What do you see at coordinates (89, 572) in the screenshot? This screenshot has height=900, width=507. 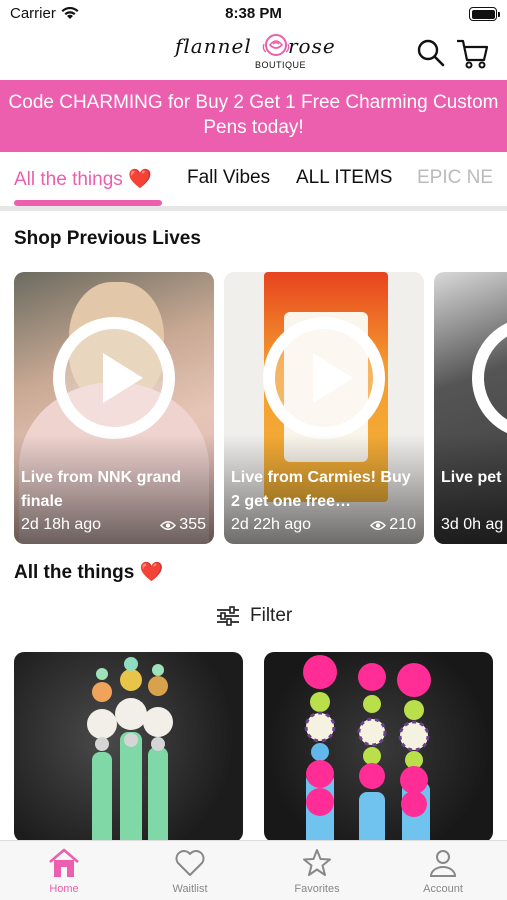 I see `products-section-title: All the things ❤️` at bounding box center [89, 572].